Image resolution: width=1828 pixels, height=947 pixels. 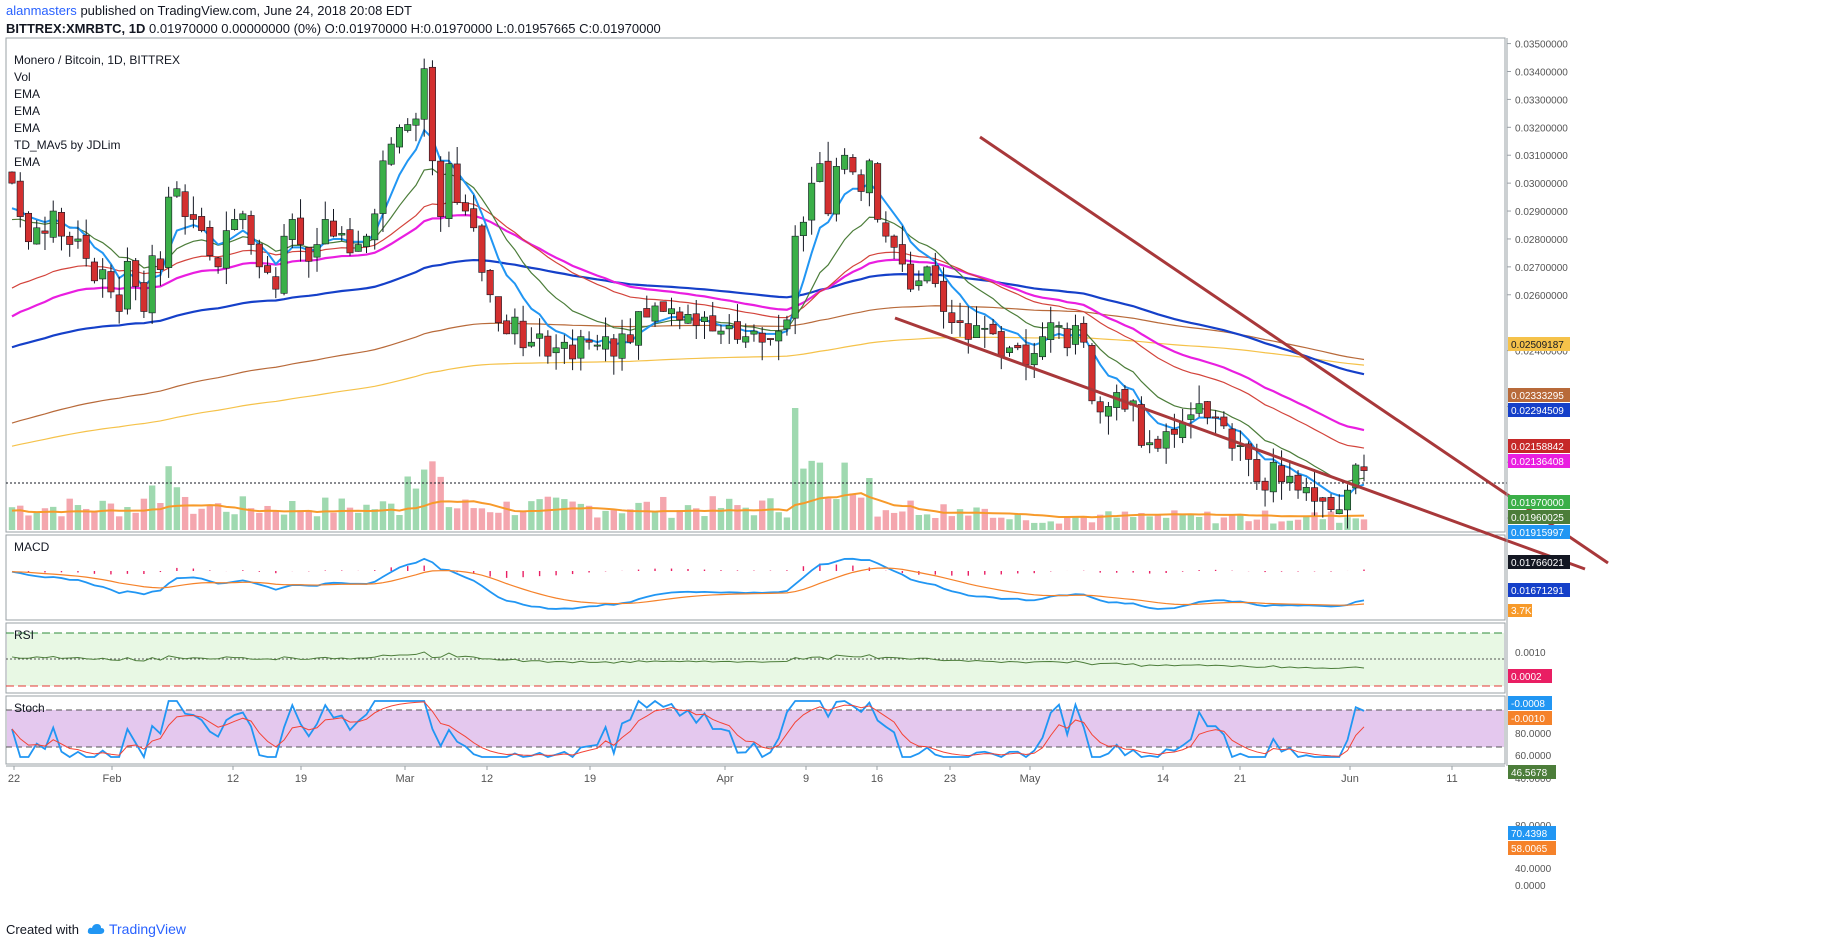 I want to click on price-label-value: 0.02158842, so click(x=1537, y=447).